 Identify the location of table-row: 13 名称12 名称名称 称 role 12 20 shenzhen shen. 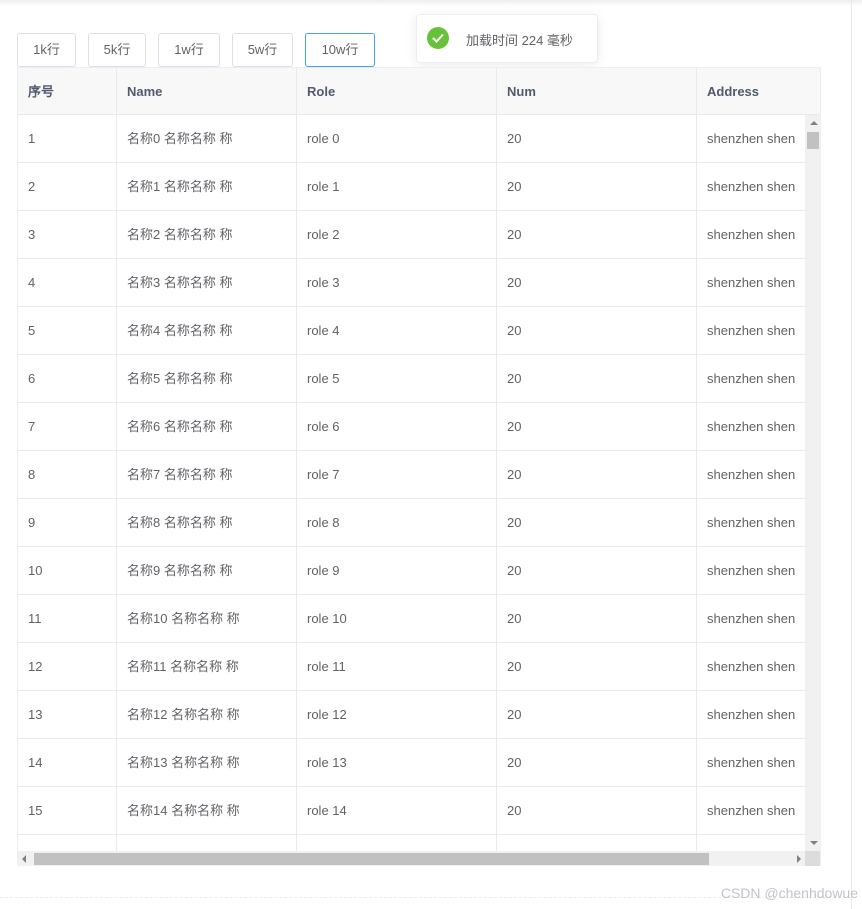
(411, 715).